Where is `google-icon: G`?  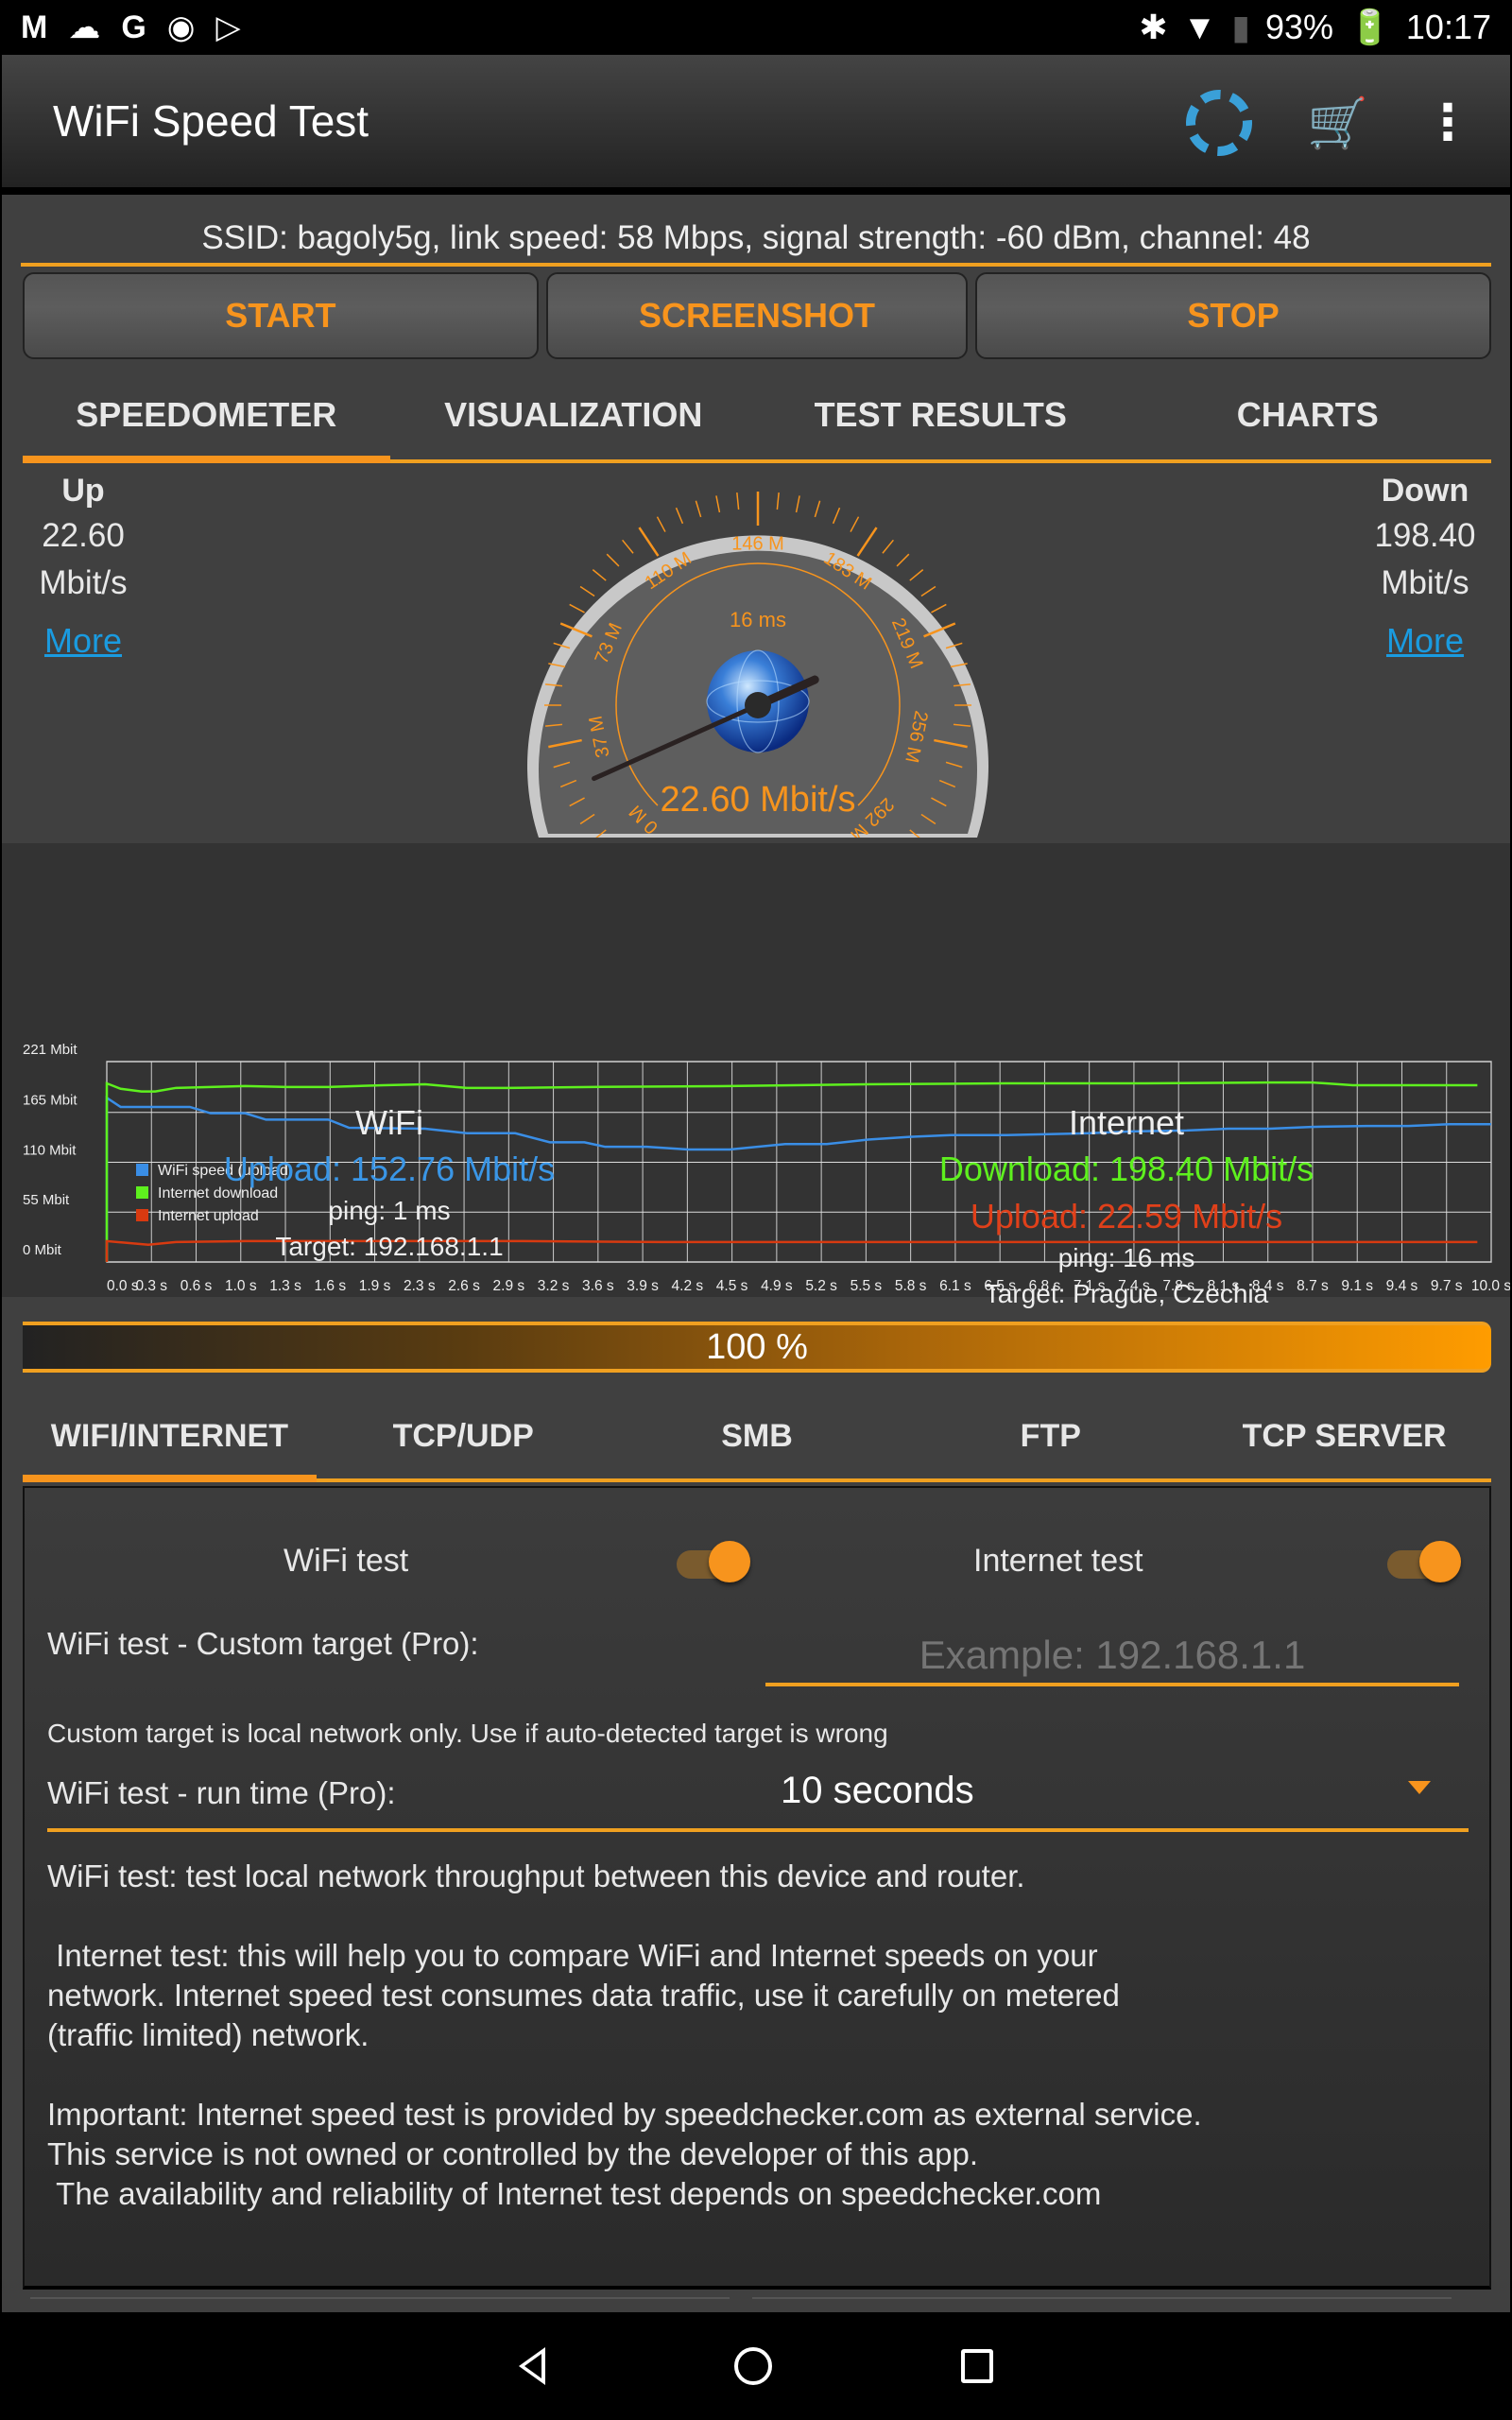 google-icon: G is located at coordinates (133, 27).